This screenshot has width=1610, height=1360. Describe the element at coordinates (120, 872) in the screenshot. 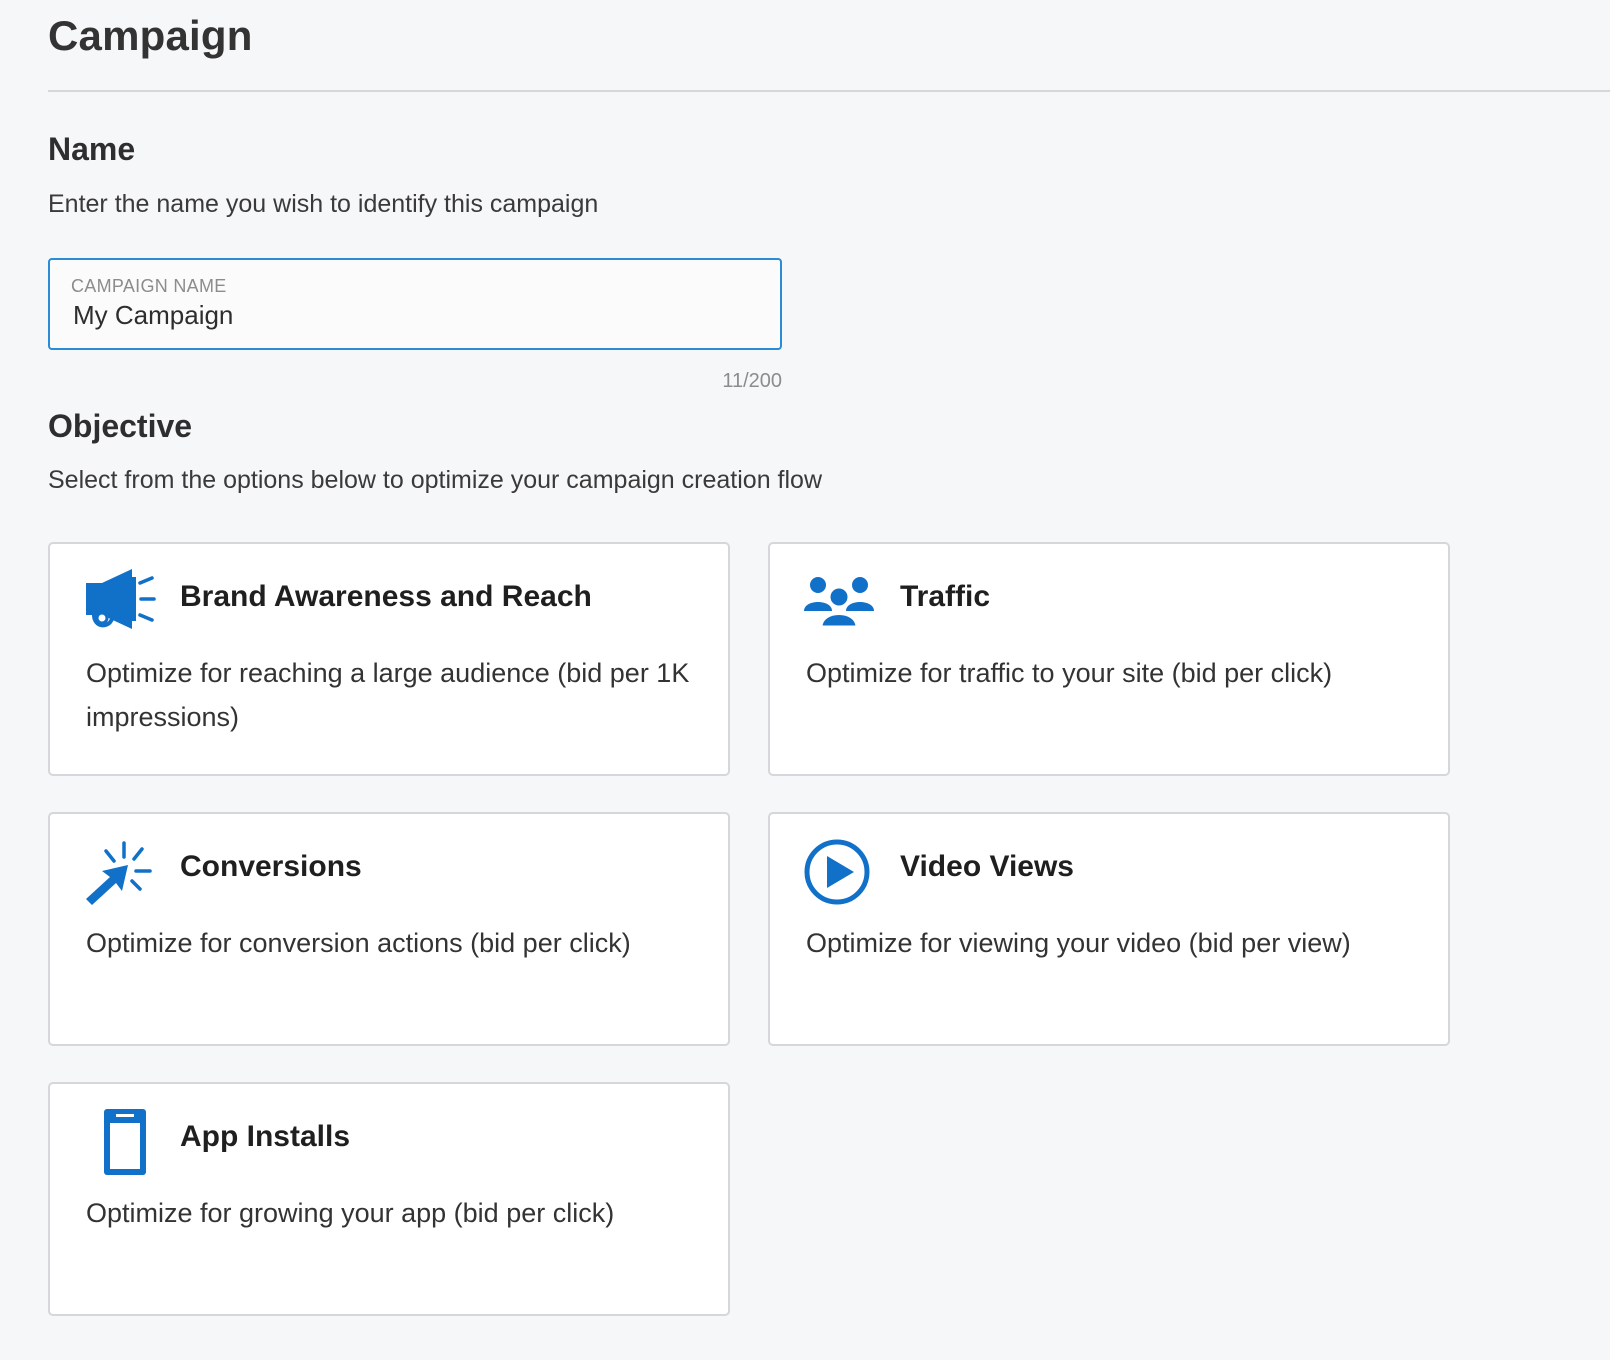

I see `cursor-click-icon` at that location.